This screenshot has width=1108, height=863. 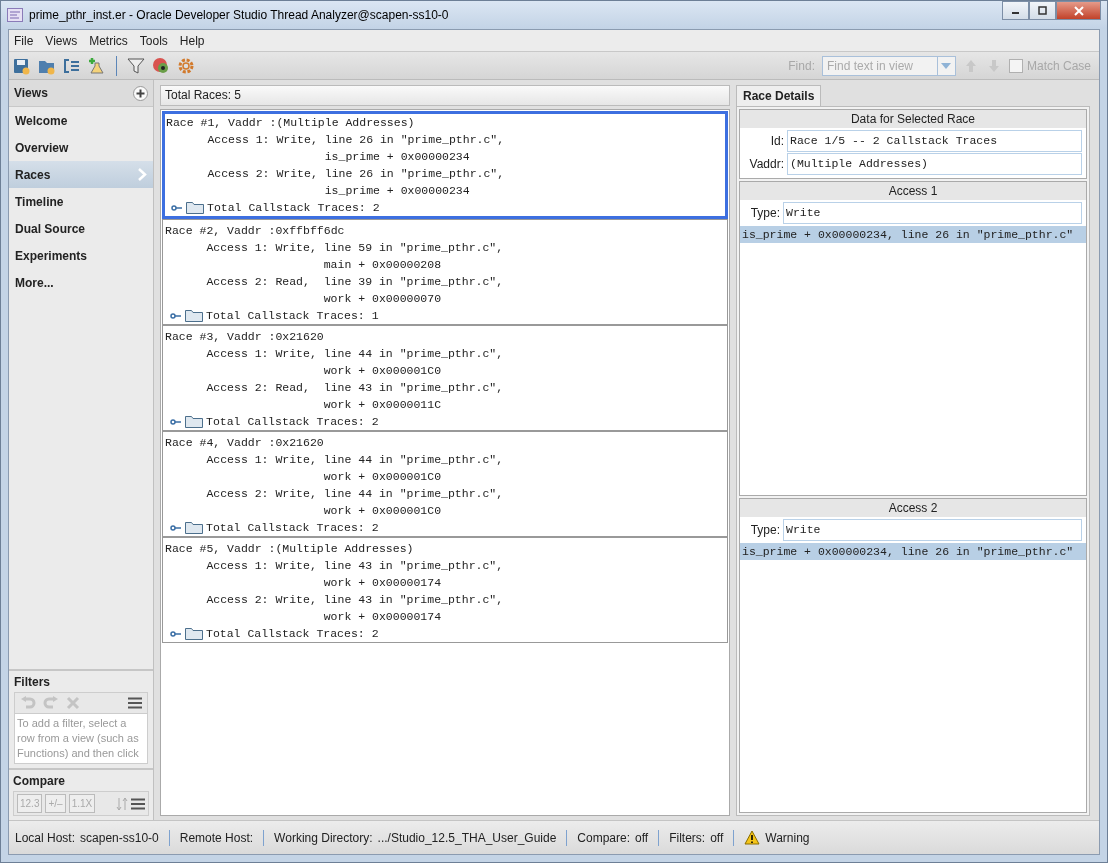 I want to click on add-icon, so click(x=140, y=93).